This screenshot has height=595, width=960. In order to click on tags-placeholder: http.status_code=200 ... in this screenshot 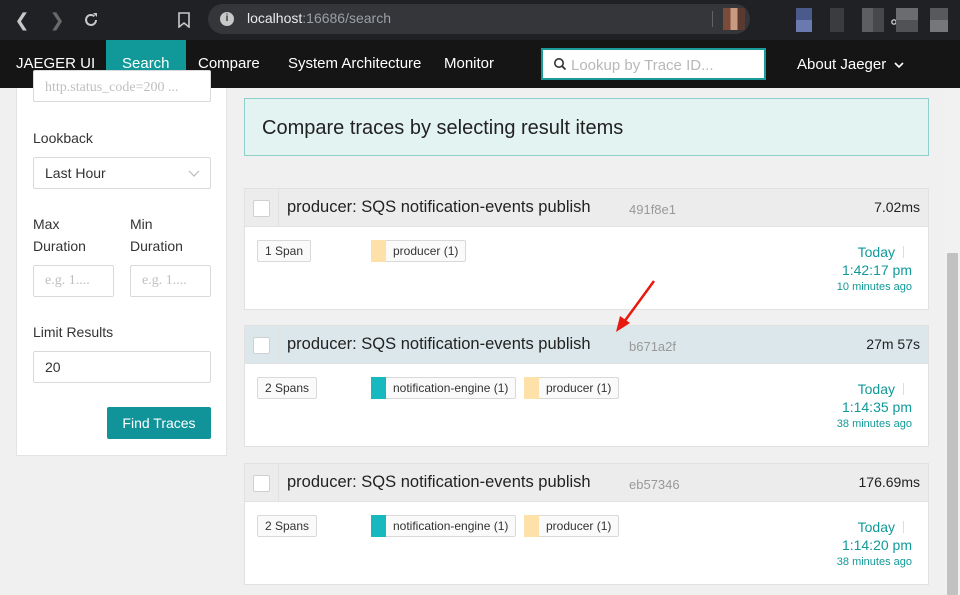, I will do `click(112, 87)`.